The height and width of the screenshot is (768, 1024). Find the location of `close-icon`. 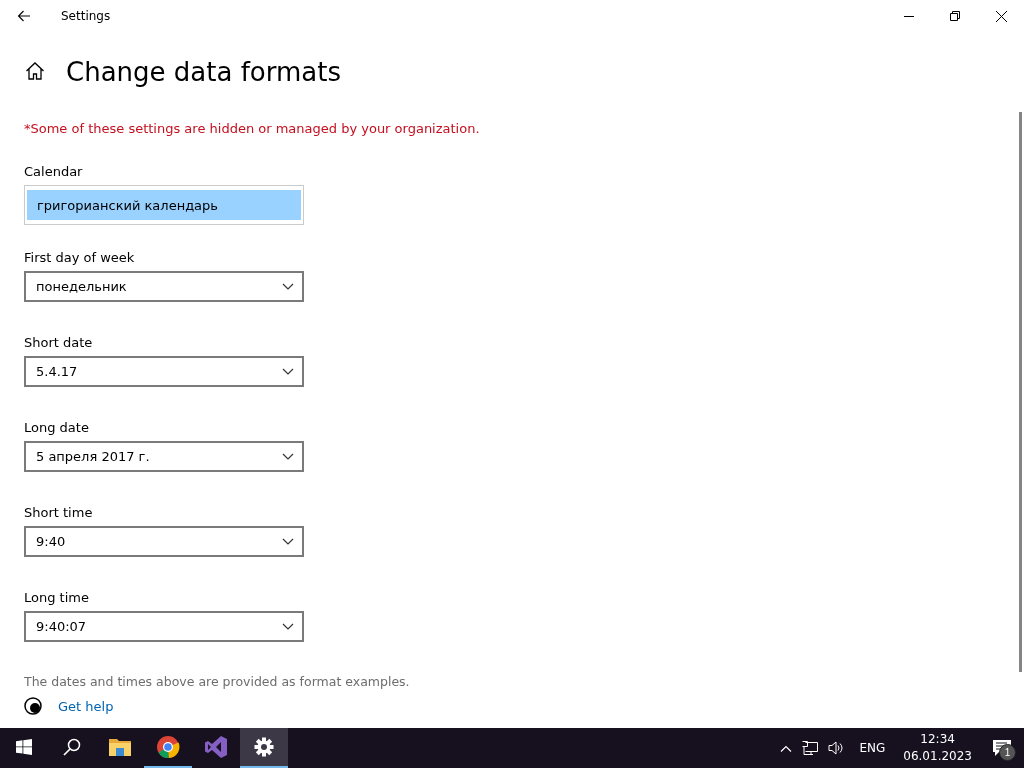

close-icon is located at coordinates (1001, 16).